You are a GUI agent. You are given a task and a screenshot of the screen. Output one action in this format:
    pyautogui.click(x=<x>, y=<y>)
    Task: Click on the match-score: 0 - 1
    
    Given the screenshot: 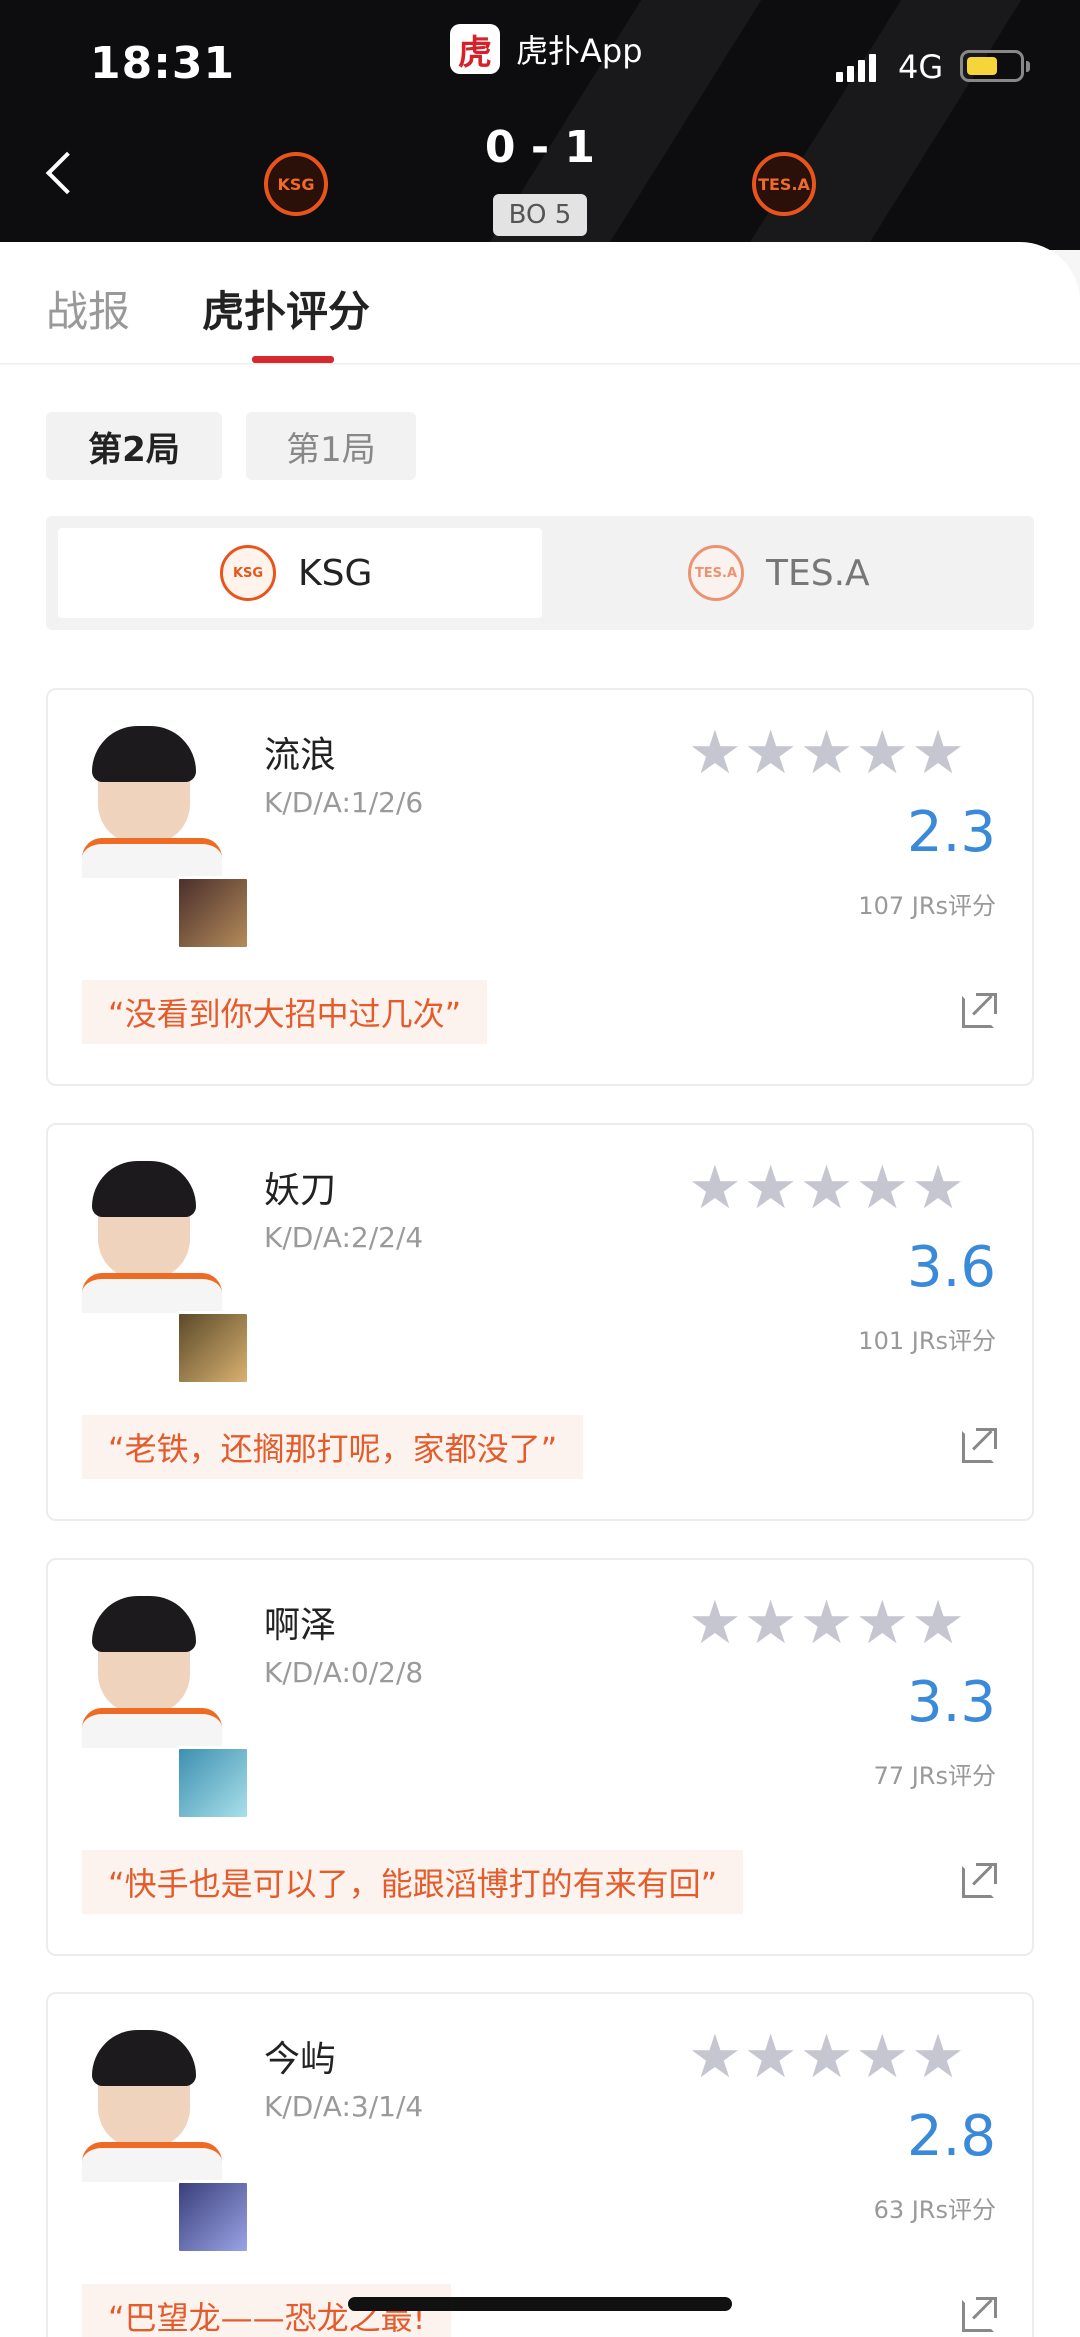 What is the action you would take?
    pyautogui.click(x=540, y=147)
    